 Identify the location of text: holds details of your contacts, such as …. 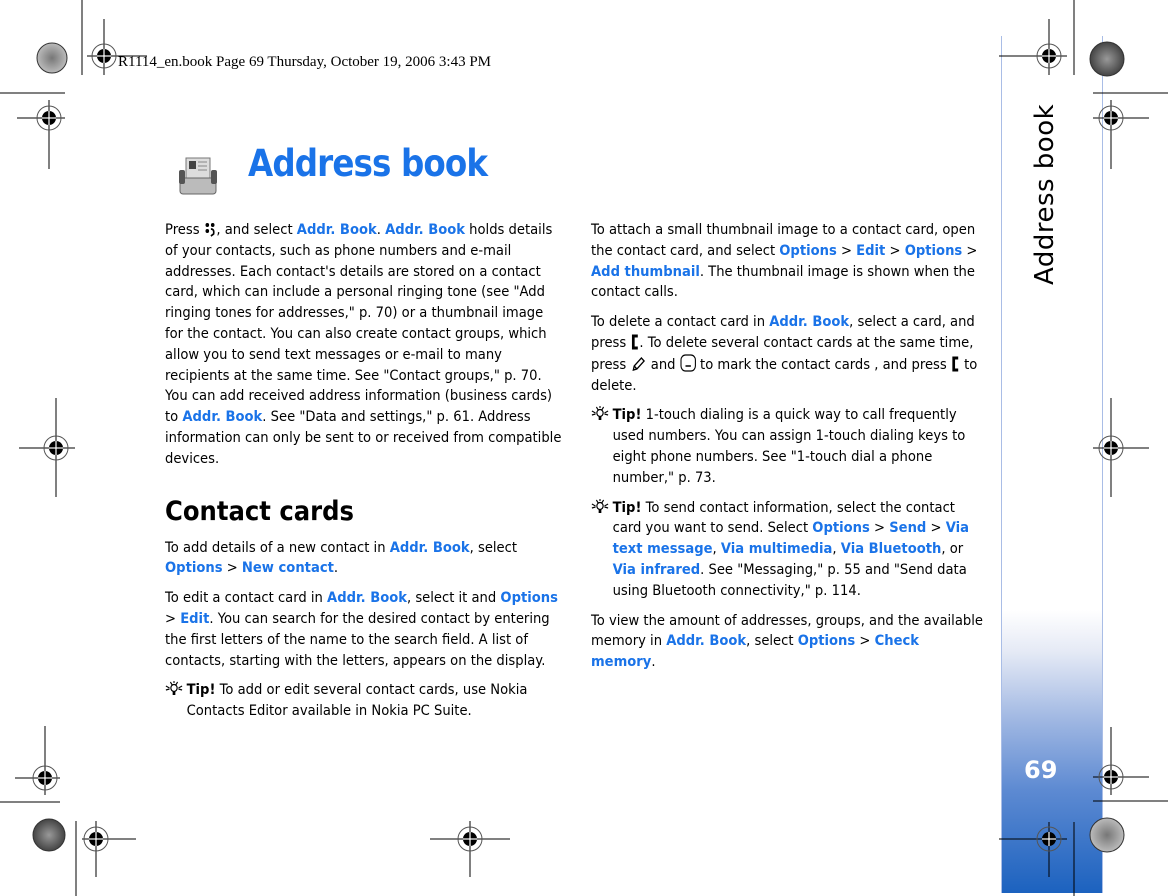
(359, 323).